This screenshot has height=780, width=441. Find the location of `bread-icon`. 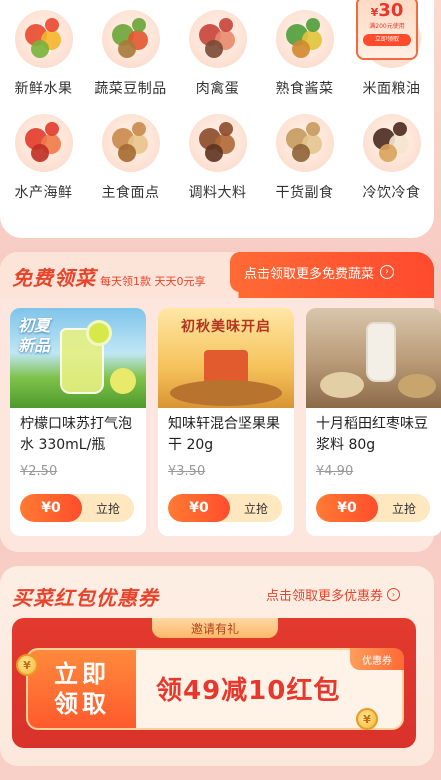

bread-icon is located at coordinates (130, 143).